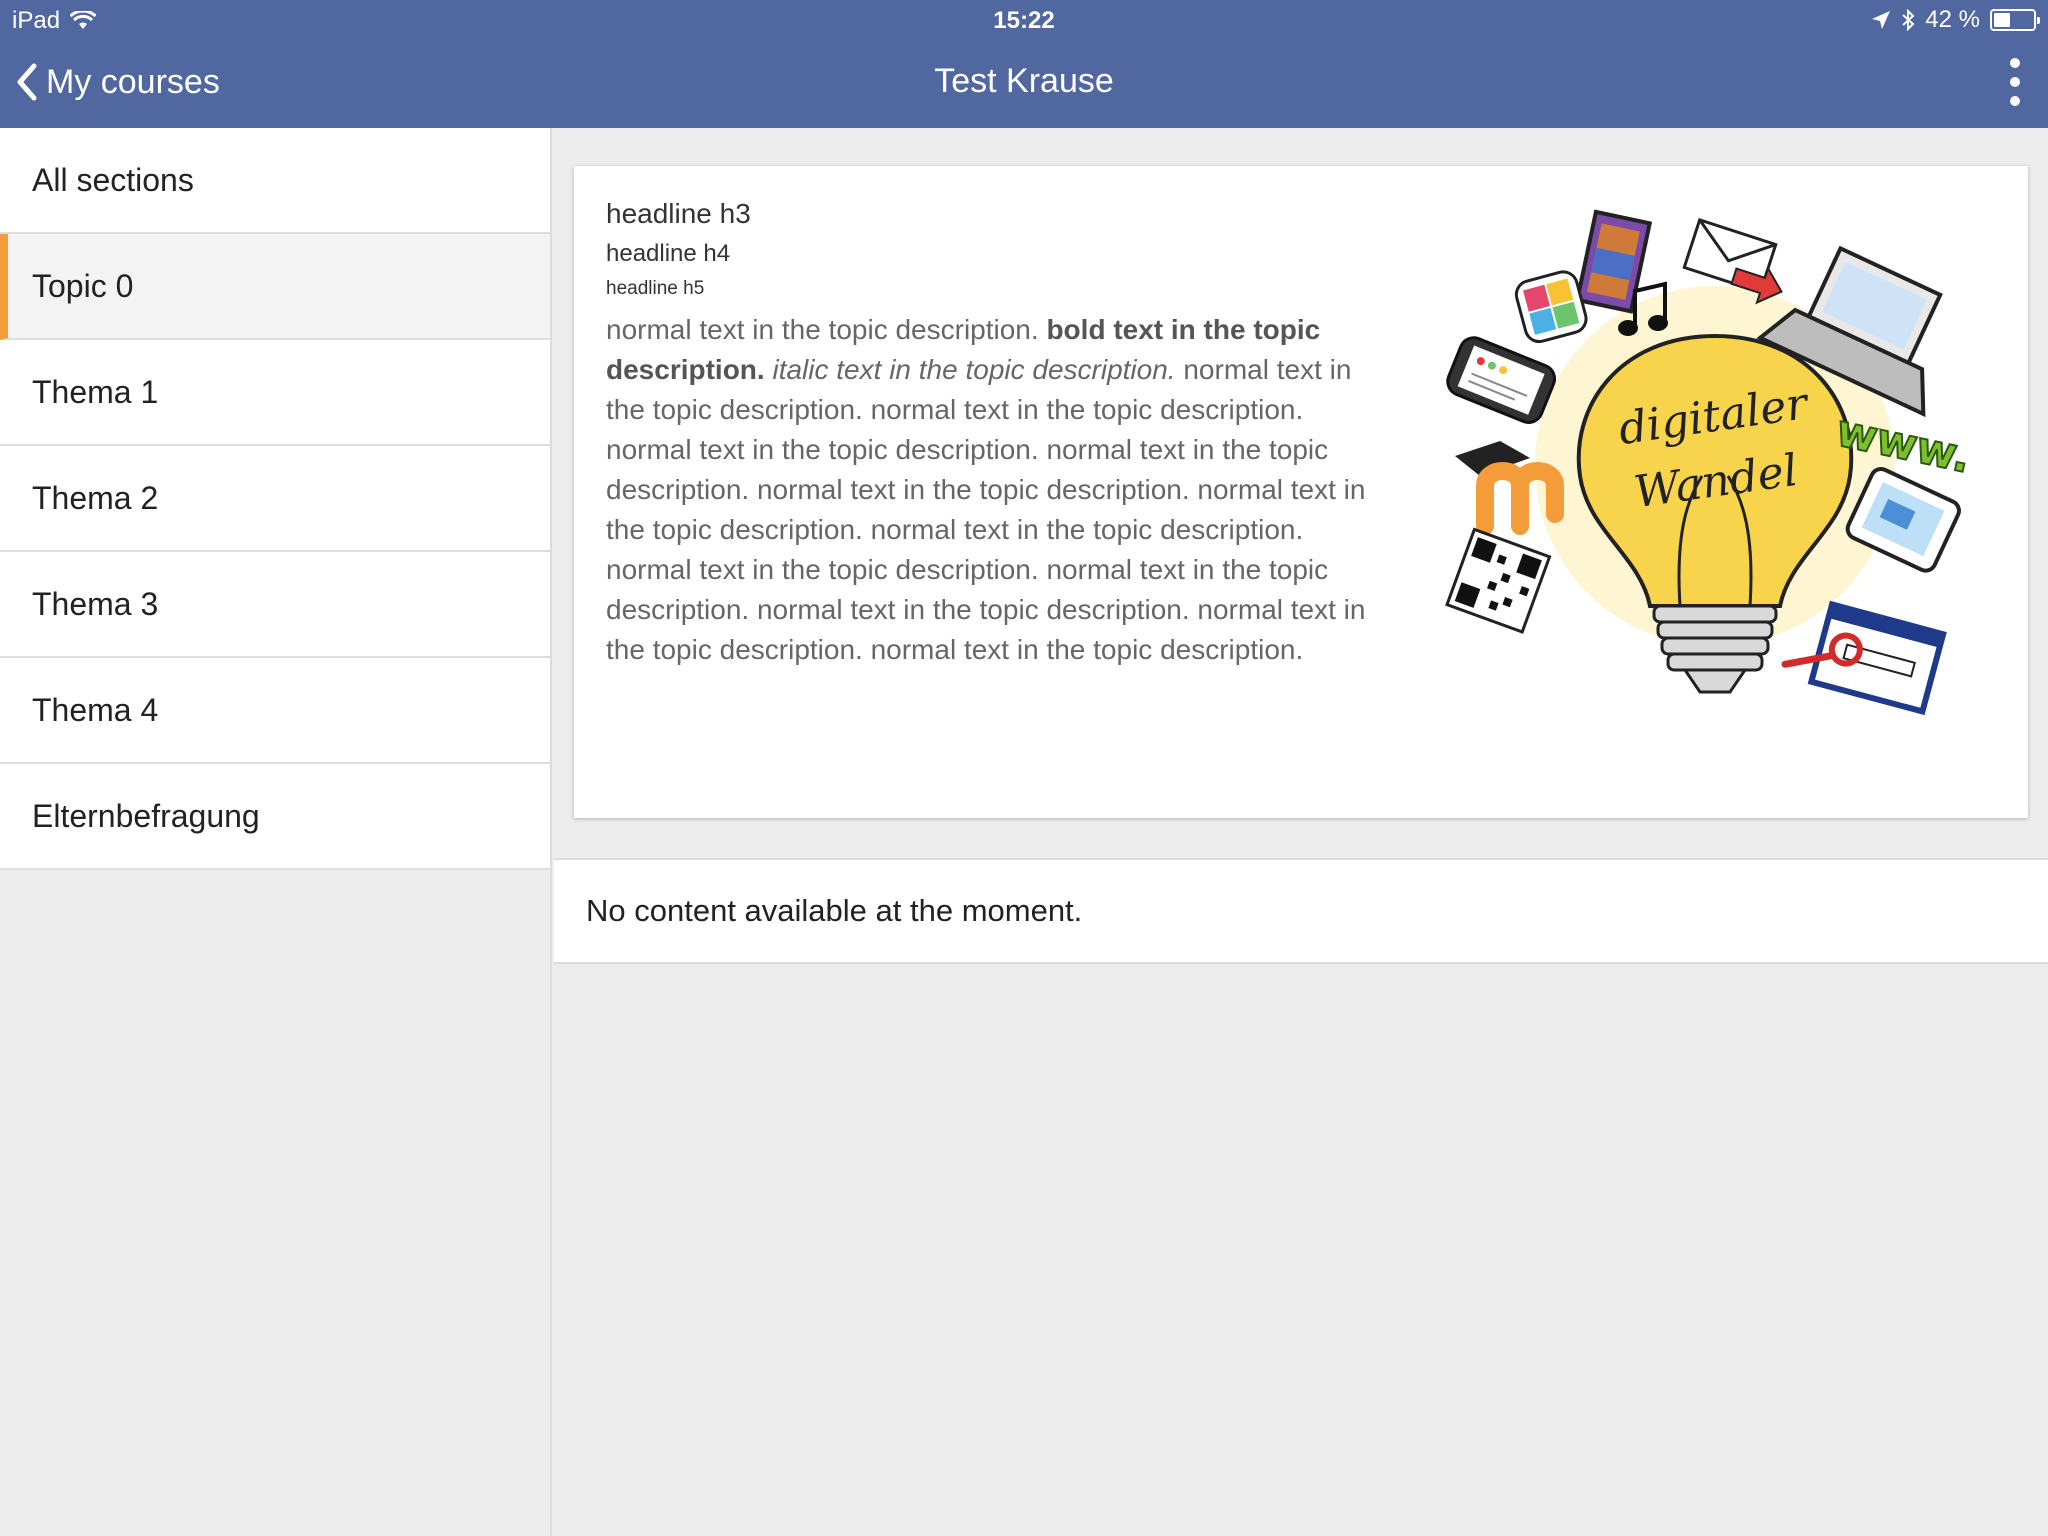 This screenshot has height=1536, width=2048. I want to click on headline-h3: headline h3, so click(678, 213).